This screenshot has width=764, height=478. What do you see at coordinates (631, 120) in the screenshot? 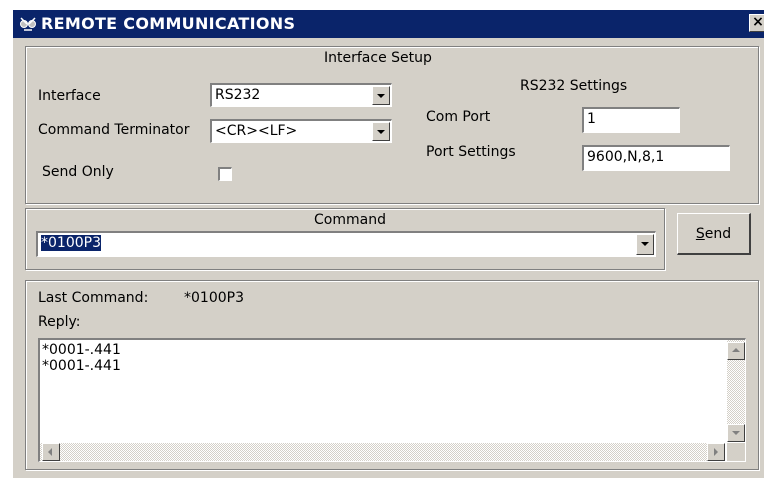
I see `com-port-input: 1` at bounding box center [631, 120].